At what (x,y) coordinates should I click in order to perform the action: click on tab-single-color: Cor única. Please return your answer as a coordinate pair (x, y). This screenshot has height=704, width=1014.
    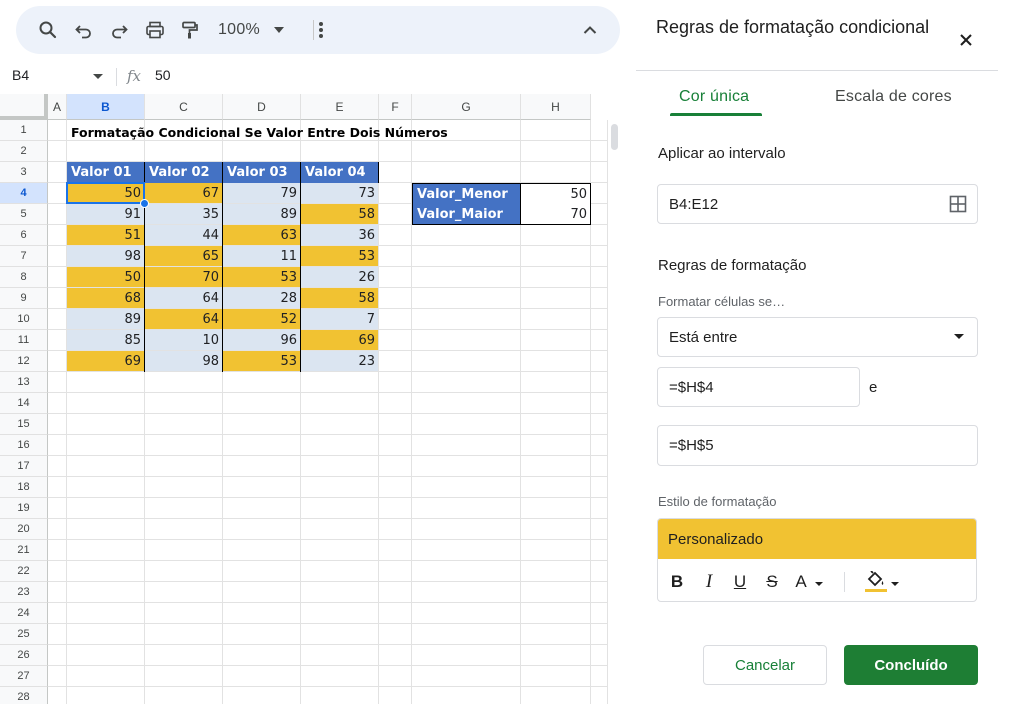
    Looking at the image, I should click on (714, 97).